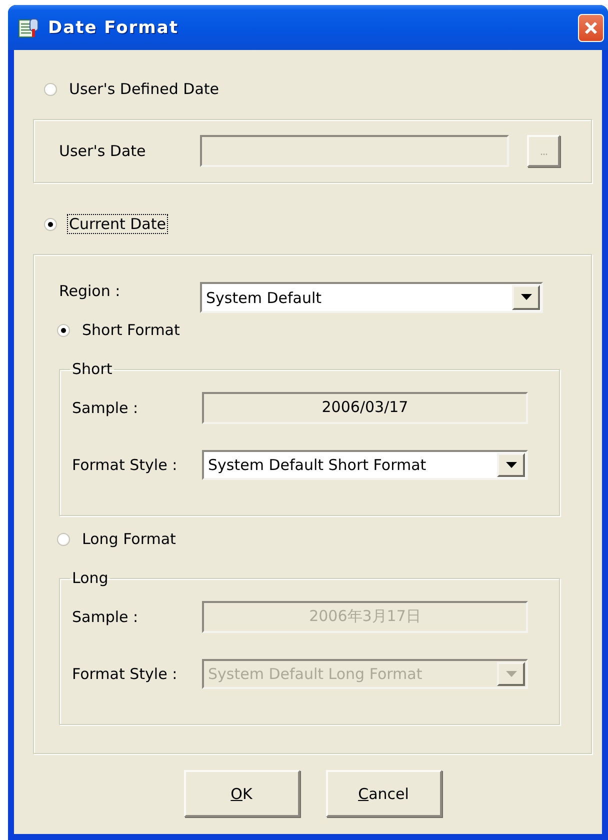 Image resolution: width=608 pixels, height=840 pixels. What do you see at coordinates (90, 291) in the screenshot?
I see `field-label: Region :` at bounding box center [90, 291].